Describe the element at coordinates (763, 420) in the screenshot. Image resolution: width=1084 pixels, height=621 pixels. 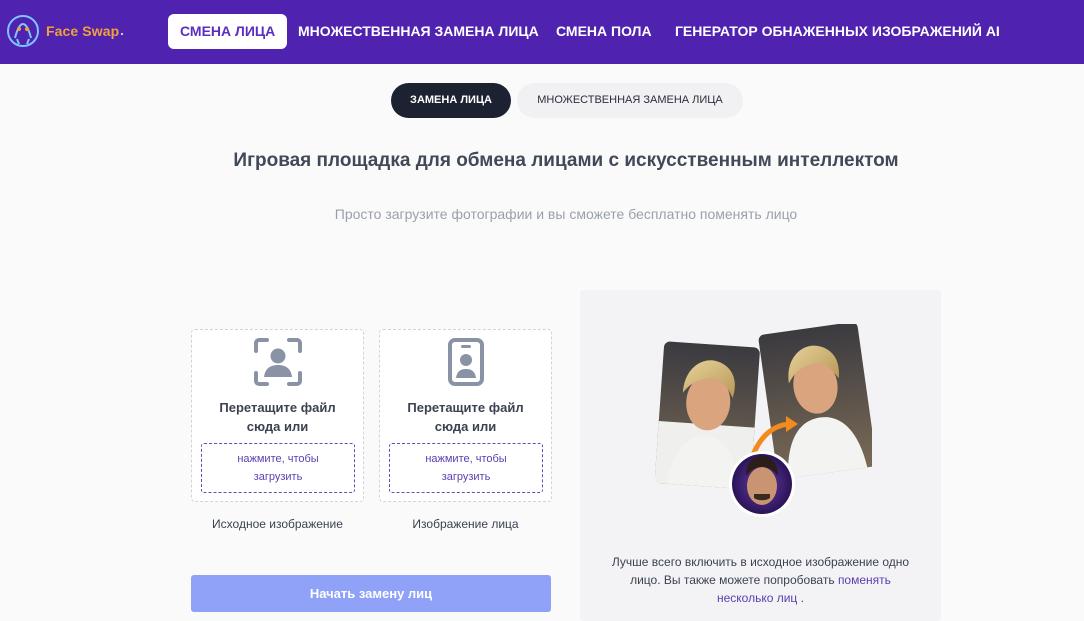
I see `example-face-swap-illustration` at that location.